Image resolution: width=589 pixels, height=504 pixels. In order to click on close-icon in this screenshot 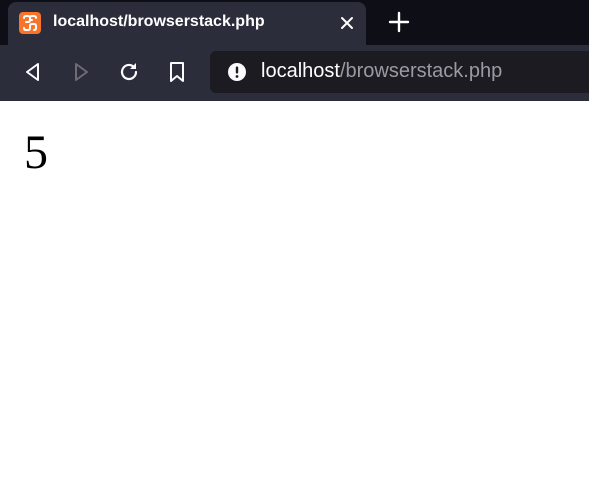, I will do `click(347, 23)`.